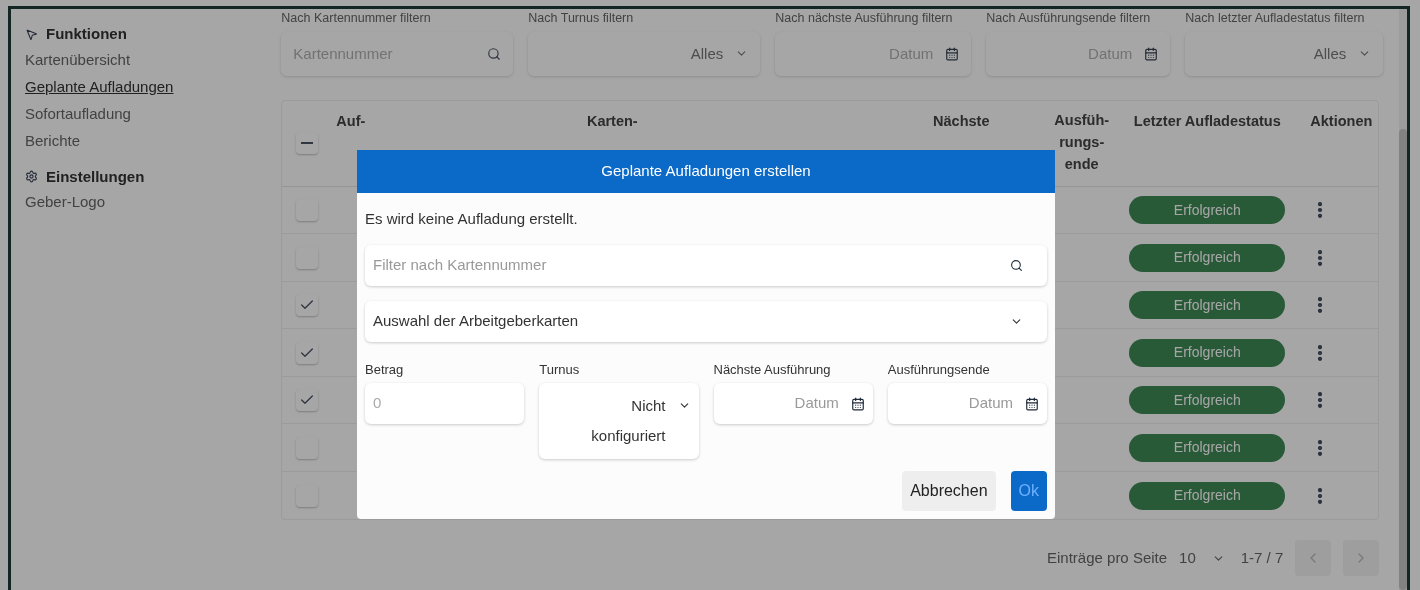 The width and height of the screenshot is (1420, 590). I want to click on cancel-button: Abbrechen, so click(949, 491).